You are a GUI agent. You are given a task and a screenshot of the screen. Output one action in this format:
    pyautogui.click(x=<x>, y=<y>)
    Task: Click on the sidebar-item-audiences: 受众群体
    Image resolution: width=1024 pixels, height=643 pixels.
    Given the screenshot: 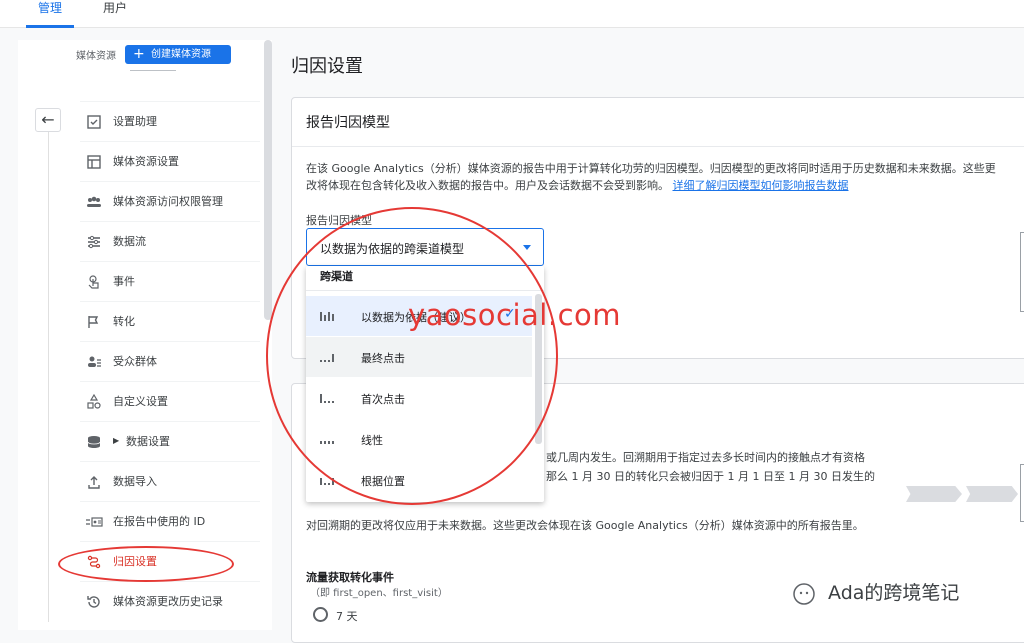 What is the action you would take?
    pyautogui.click(x=170, y=361)
    